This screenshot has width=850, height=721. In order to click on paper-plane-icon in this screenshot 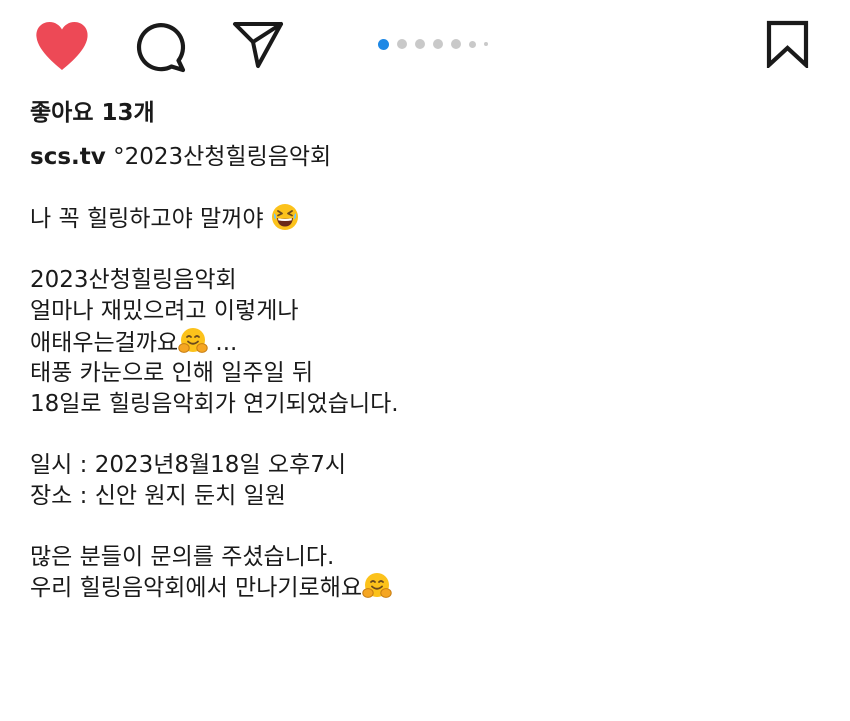, I will do `click(258, 45)`.